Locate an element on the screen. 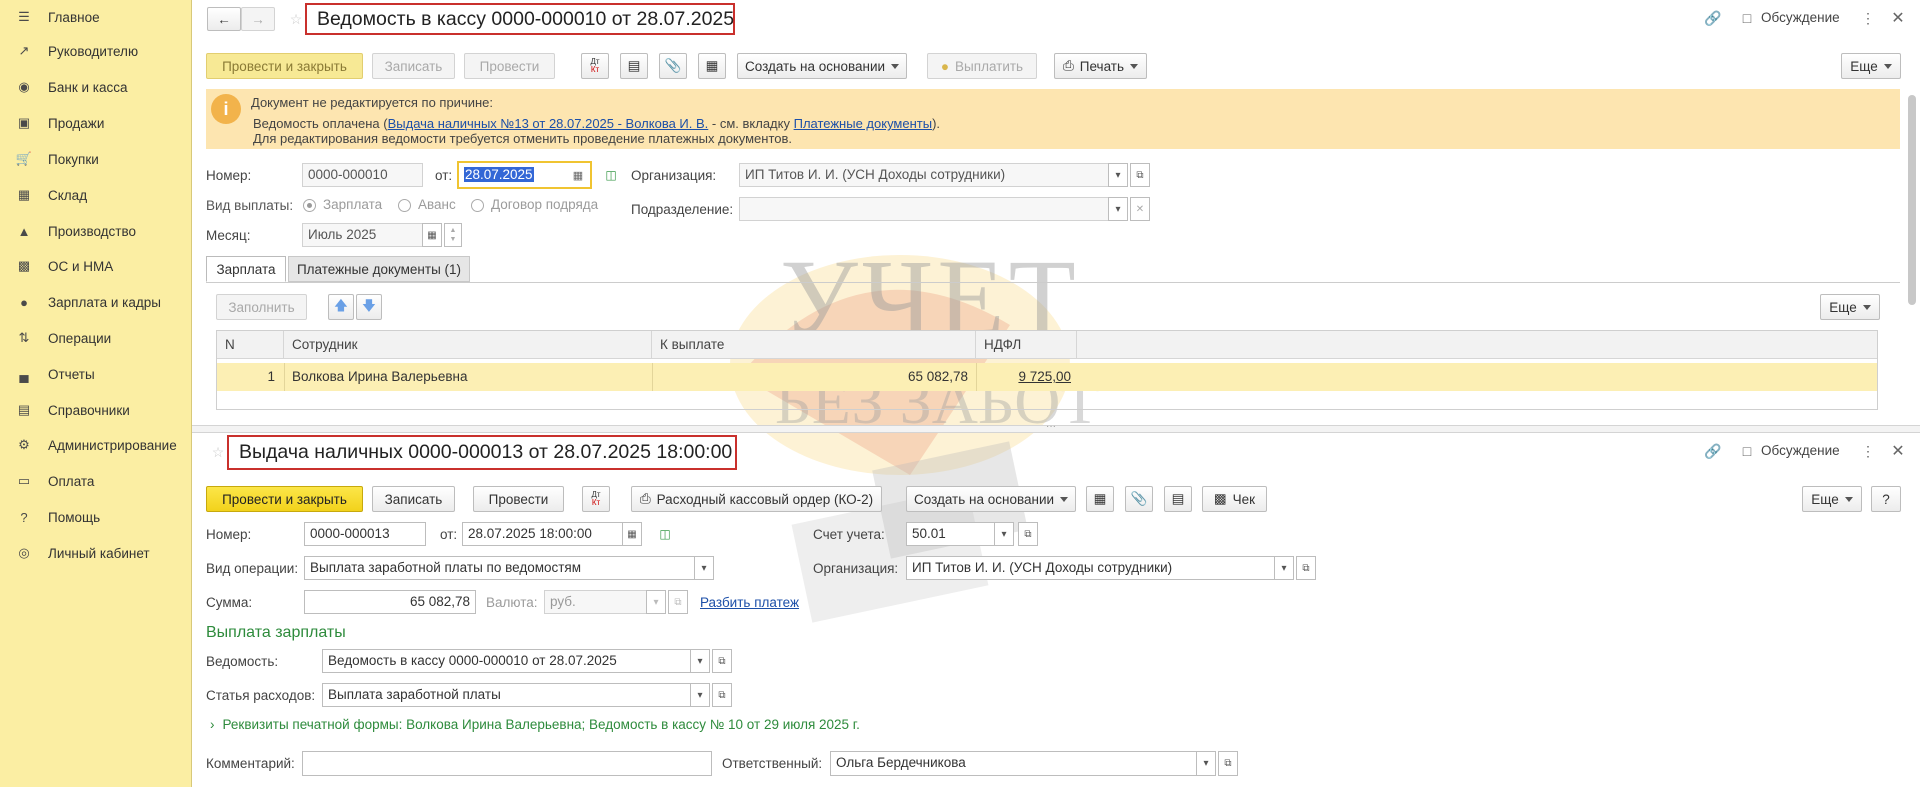  comment-field is located at coordinates (507, 763).